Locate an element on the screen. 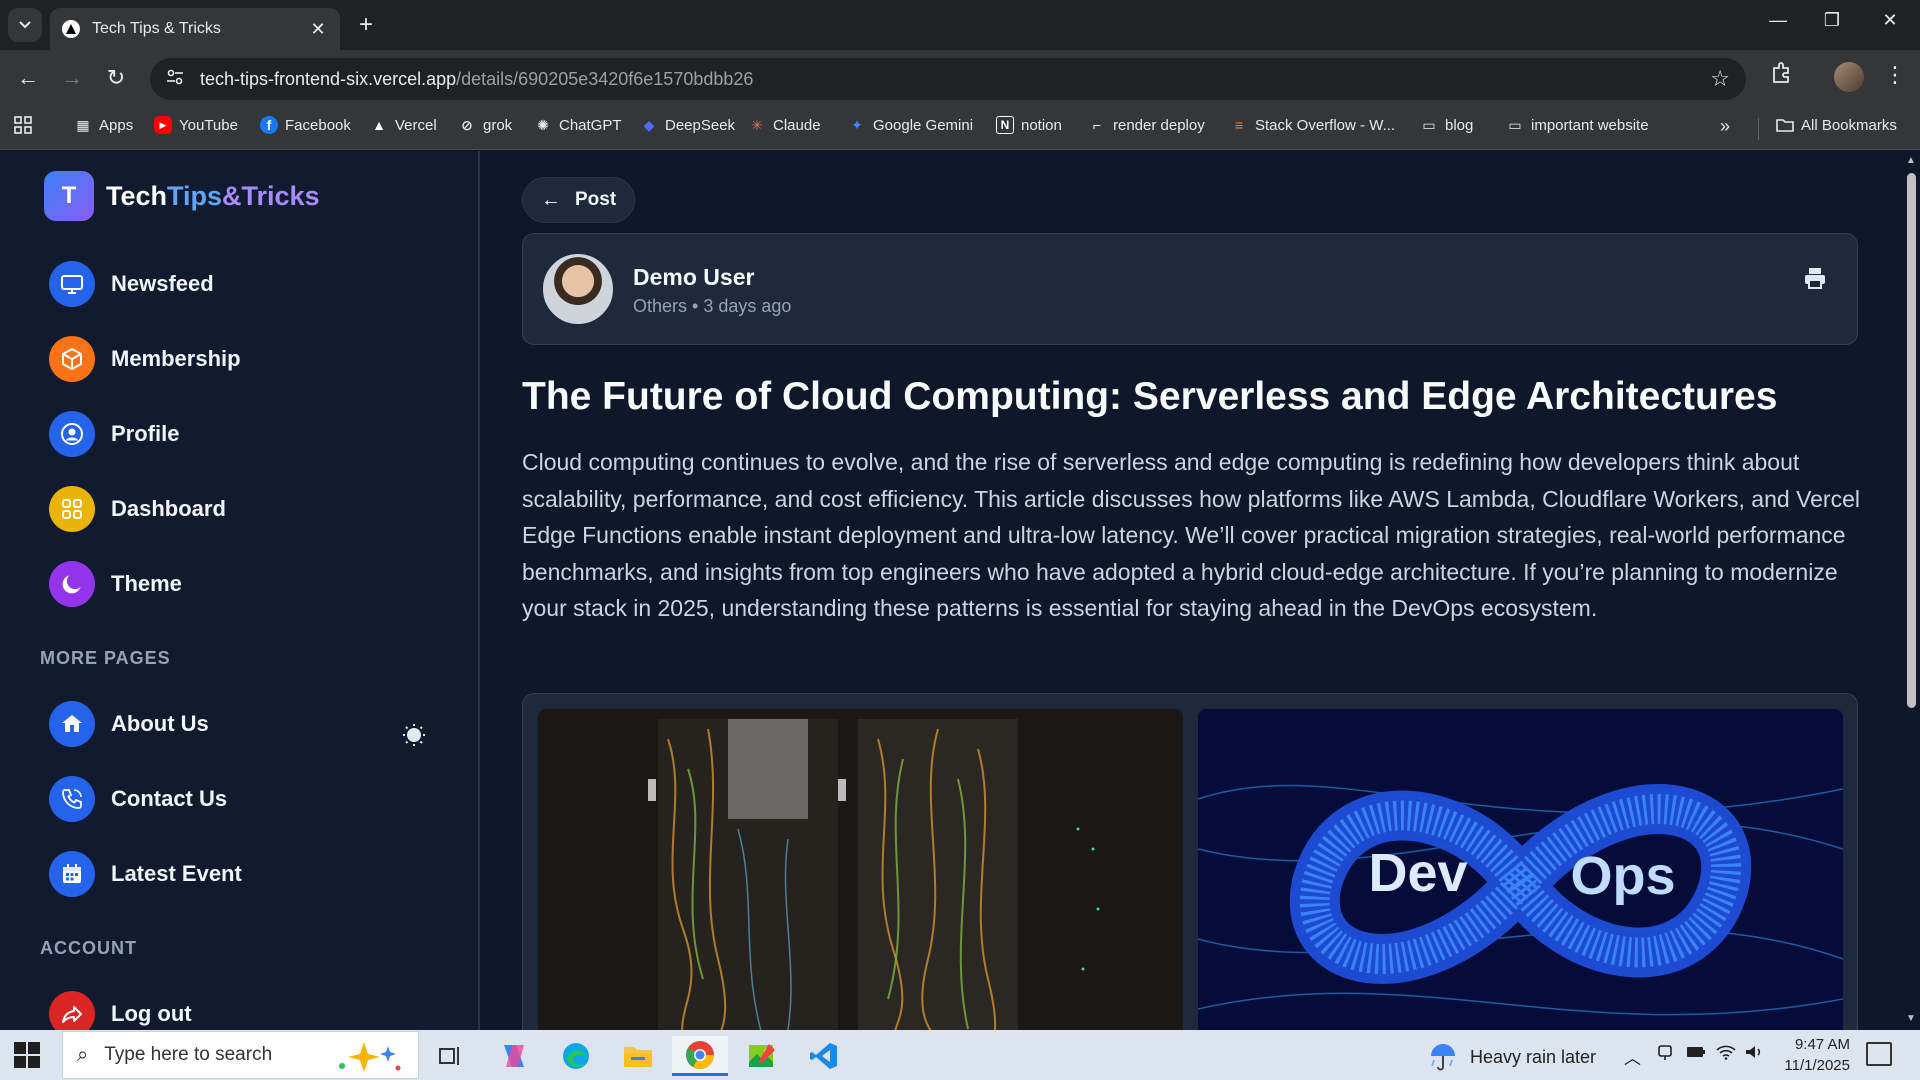 The width and height of the screenshot is (1920, 1080). logo-mark: T is located at coordinates (69, 196).